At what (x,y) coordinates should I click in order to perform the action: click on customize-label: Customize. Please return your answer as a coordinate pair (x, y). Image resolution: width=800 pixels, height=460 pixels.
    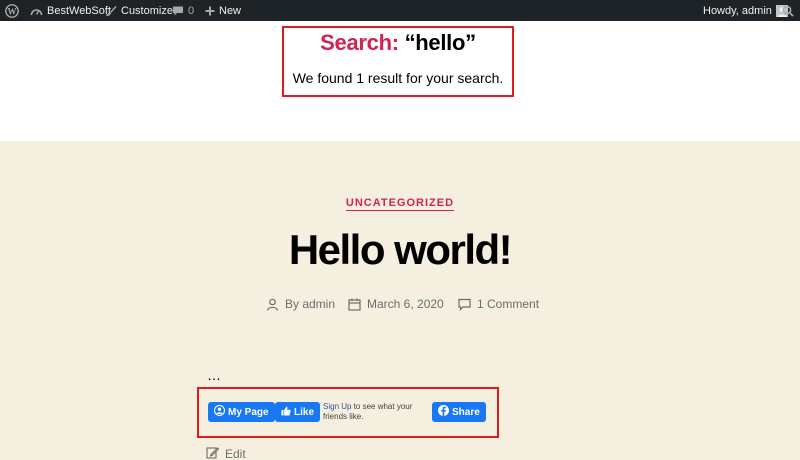
    Looking at the image, I should click on (147, 10).